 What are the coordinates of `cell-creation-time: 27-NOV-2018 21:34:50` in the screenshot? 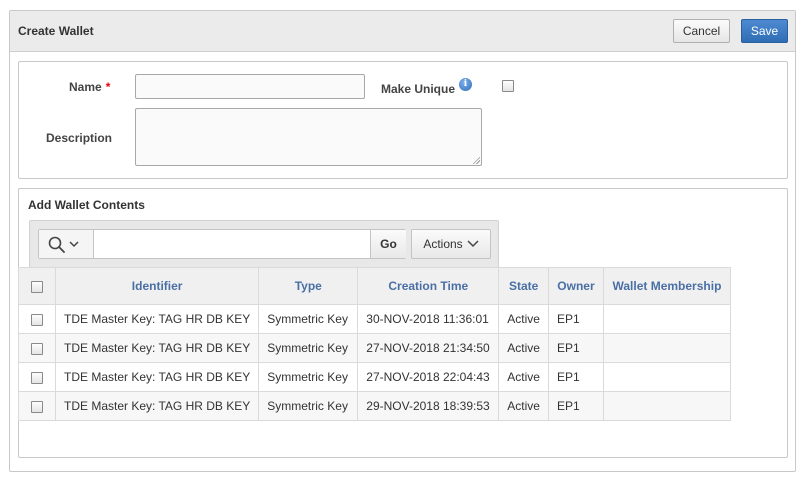 It's located at (428, 348).